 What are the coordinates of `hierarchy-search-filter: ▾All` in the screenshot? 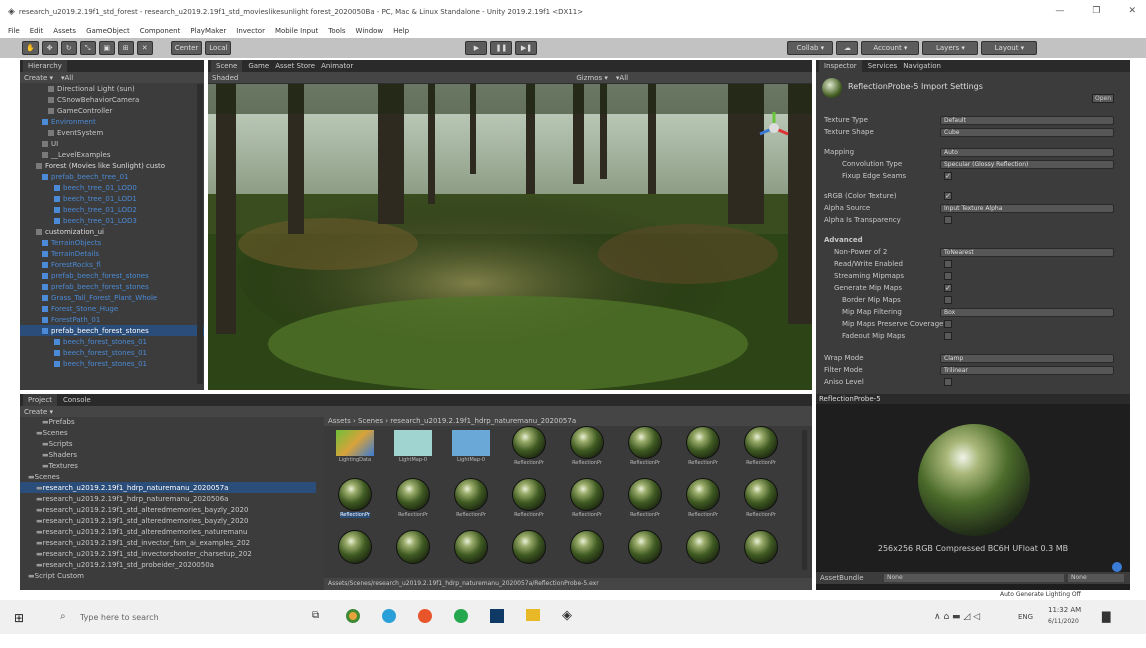 It's located at (67, 78).